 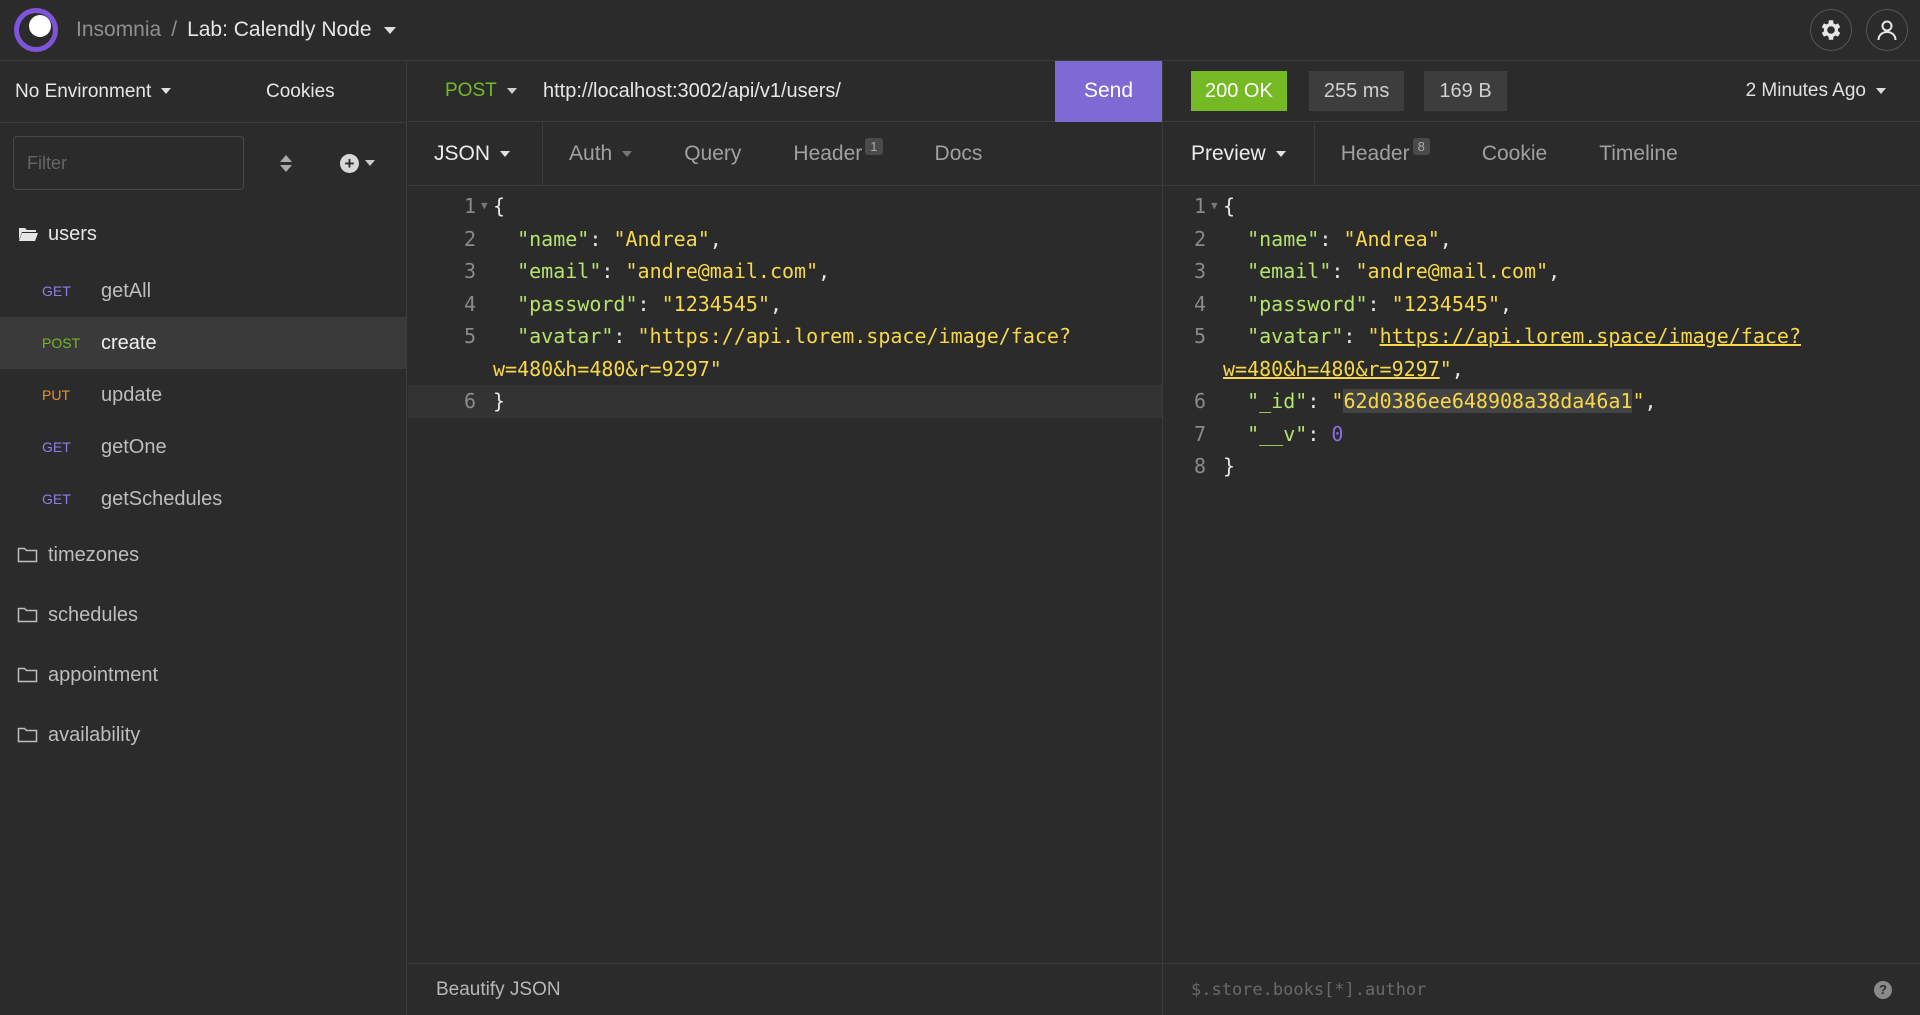 I want to click on sort-up-icon, so click(x=286, y=158).